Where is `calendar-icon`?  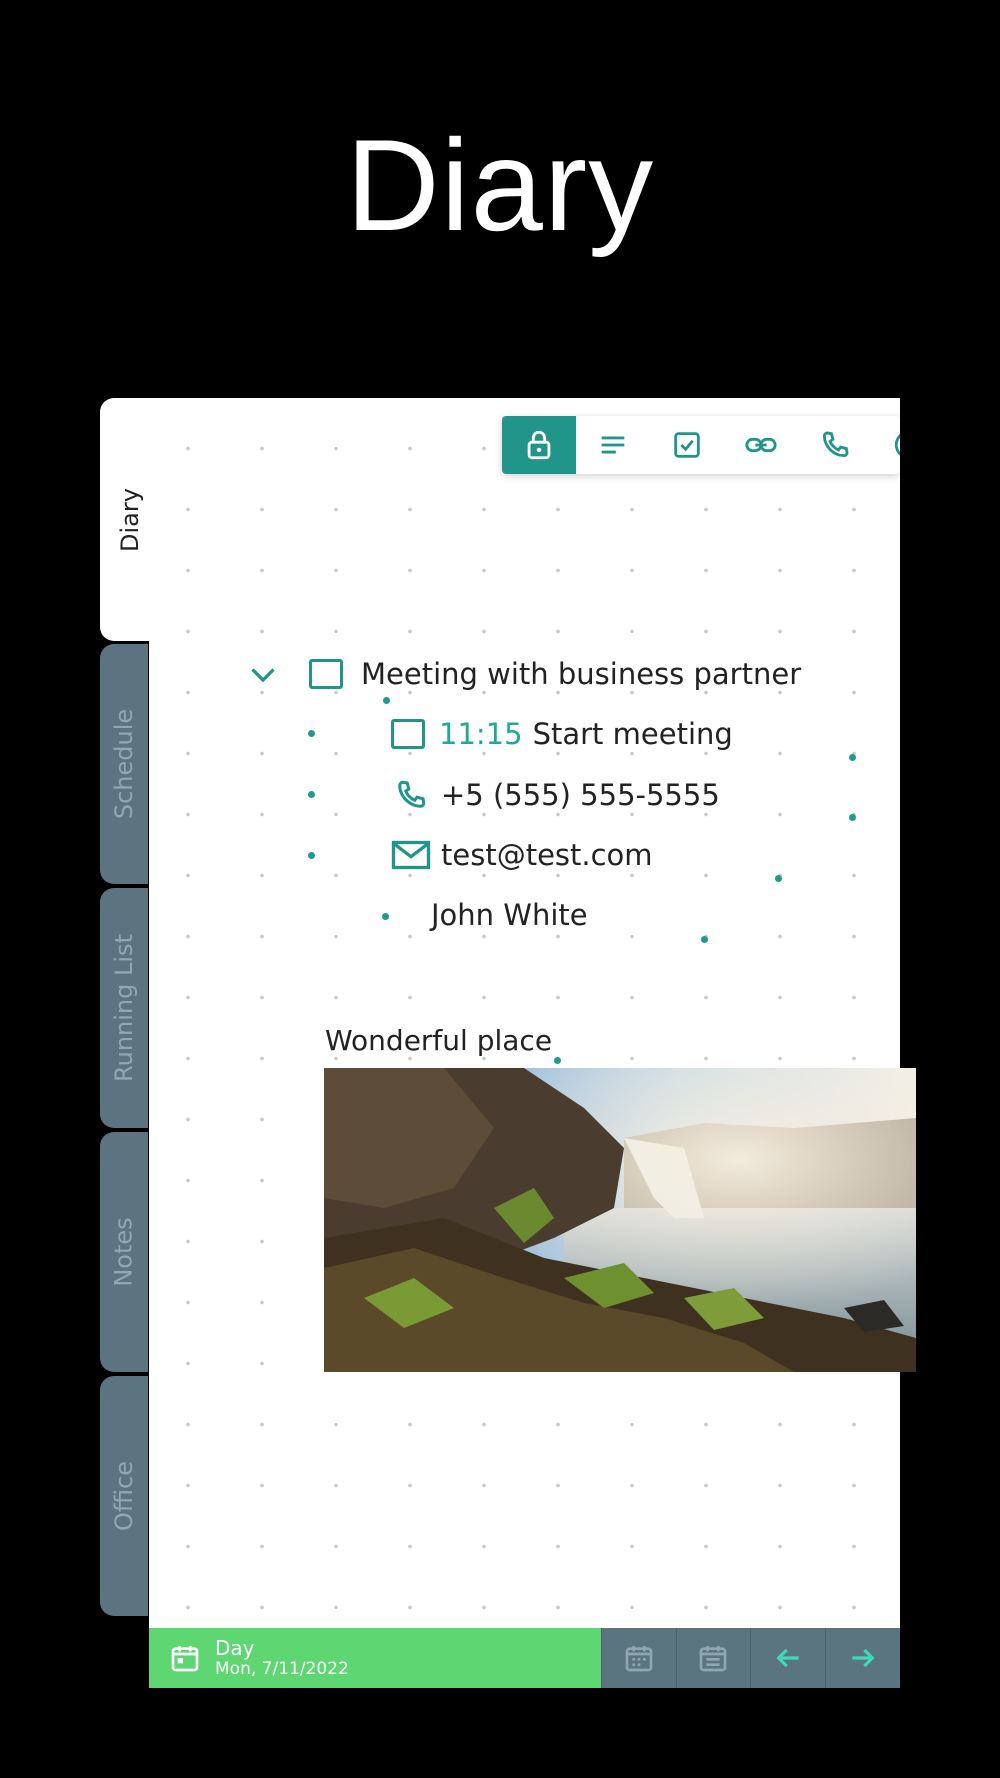
calendar-icon is located at coordinates (185, 1659).